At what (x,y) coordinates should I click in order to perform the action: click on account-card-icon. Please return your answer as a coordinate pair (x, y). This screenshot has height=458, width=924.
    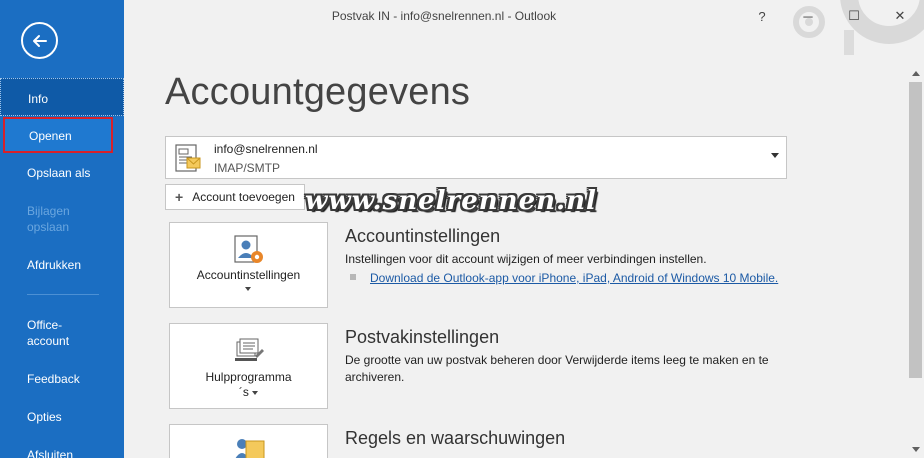
    Looking at the image, I should click on (188, 158).